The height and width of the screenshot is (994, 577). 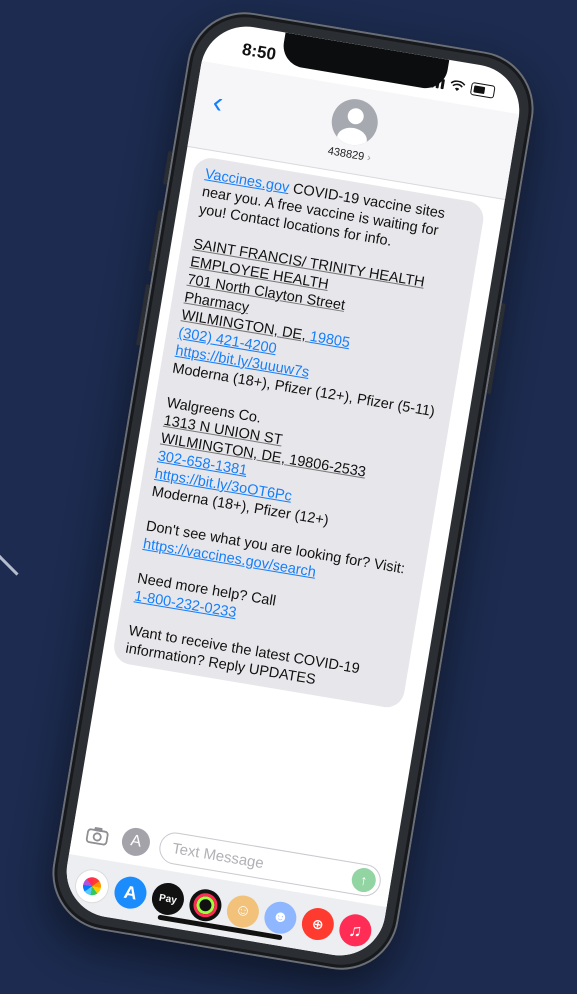 I want to click on decorative-chevron, so click(x=9, y=573).